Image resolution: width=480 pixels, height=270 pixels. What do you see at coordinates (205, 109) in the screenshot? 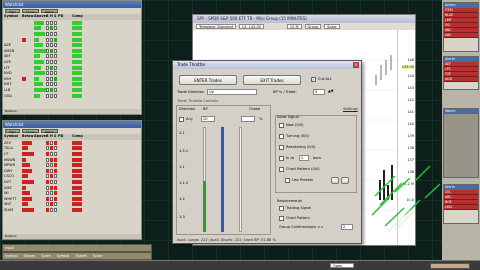
I see `bp-heading: BP` at bounding box center [205, 109].